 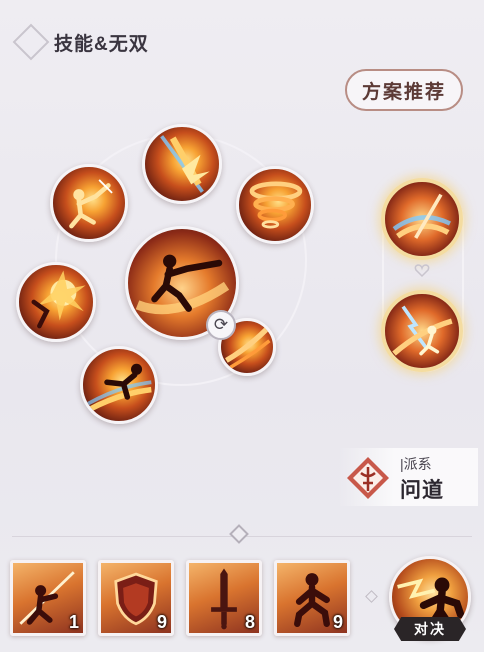 I want to click on sword-wind-icon, so click(x=421, y=216).